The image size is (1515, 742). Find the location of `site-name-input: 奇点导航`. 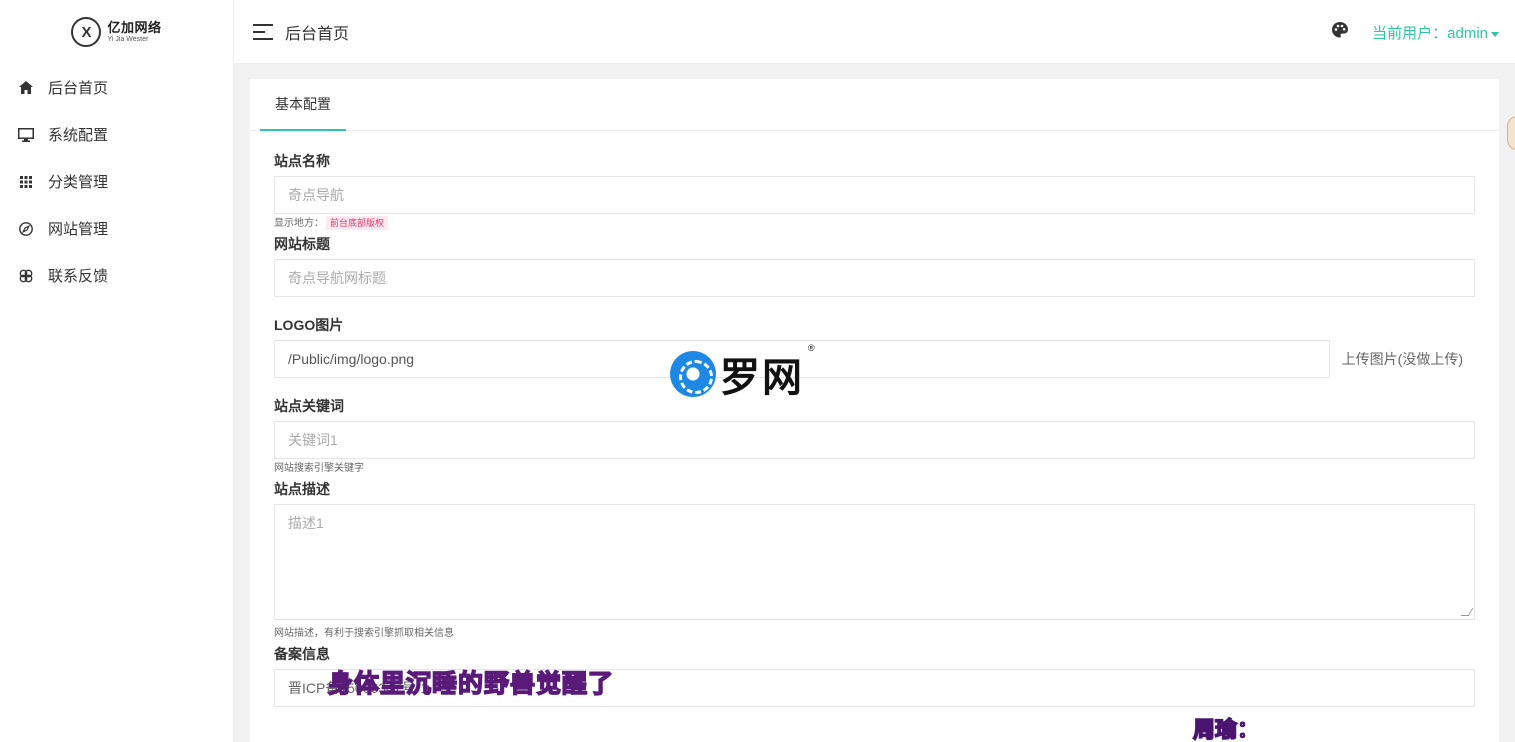

site-name-input: 奇点导航 is located at coordinates (874, 195).